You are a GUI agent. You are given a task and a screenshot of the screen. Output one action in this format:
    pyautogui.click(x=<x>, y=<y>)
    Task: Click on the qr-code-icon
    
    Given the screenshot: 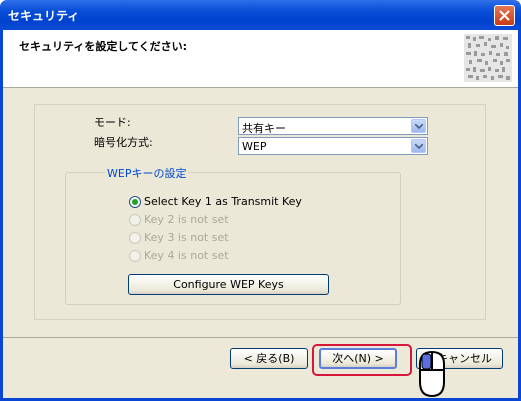 What is the action you would take?
    pyautogui.click(x=488, y=58)
    